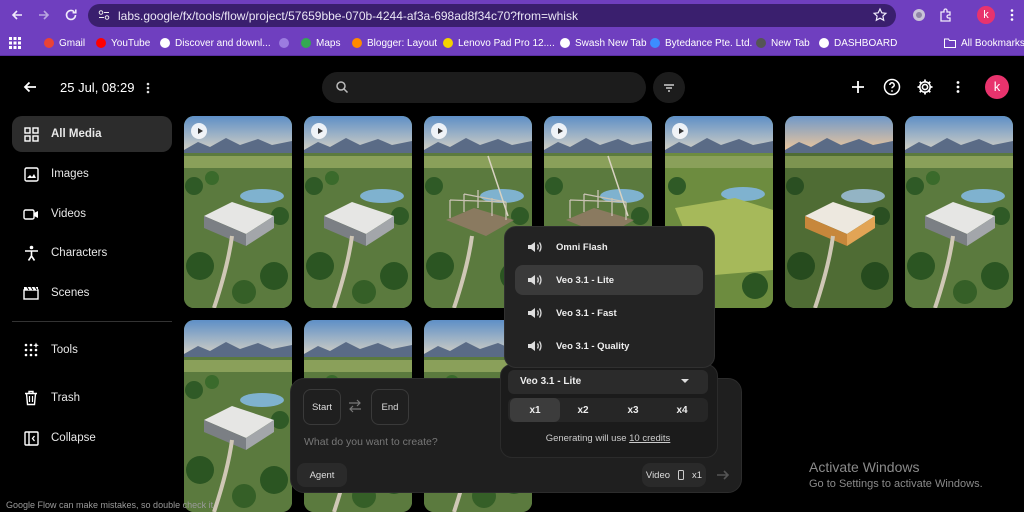 This screenshot has height=512, width=1024. What do you see at coordinates (858, 87) in the screenshot?
I see `add-icon` at bounding box center [858, 87].